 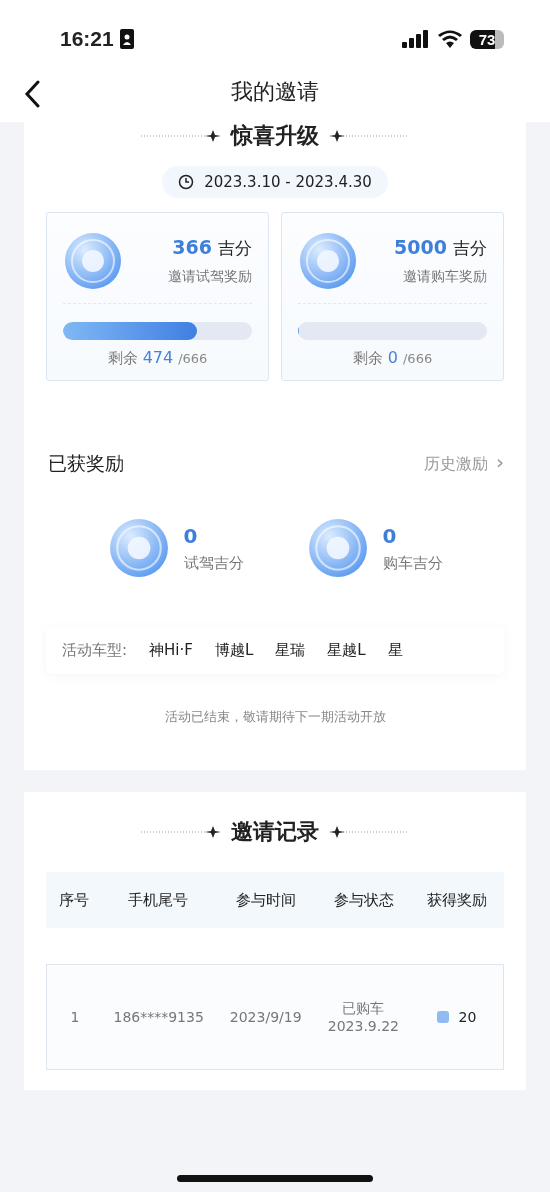 What do you see at coordinates (420, 247) in the screenshot?
I see `reward-amount: 5000` at bounding box center [420, 247].